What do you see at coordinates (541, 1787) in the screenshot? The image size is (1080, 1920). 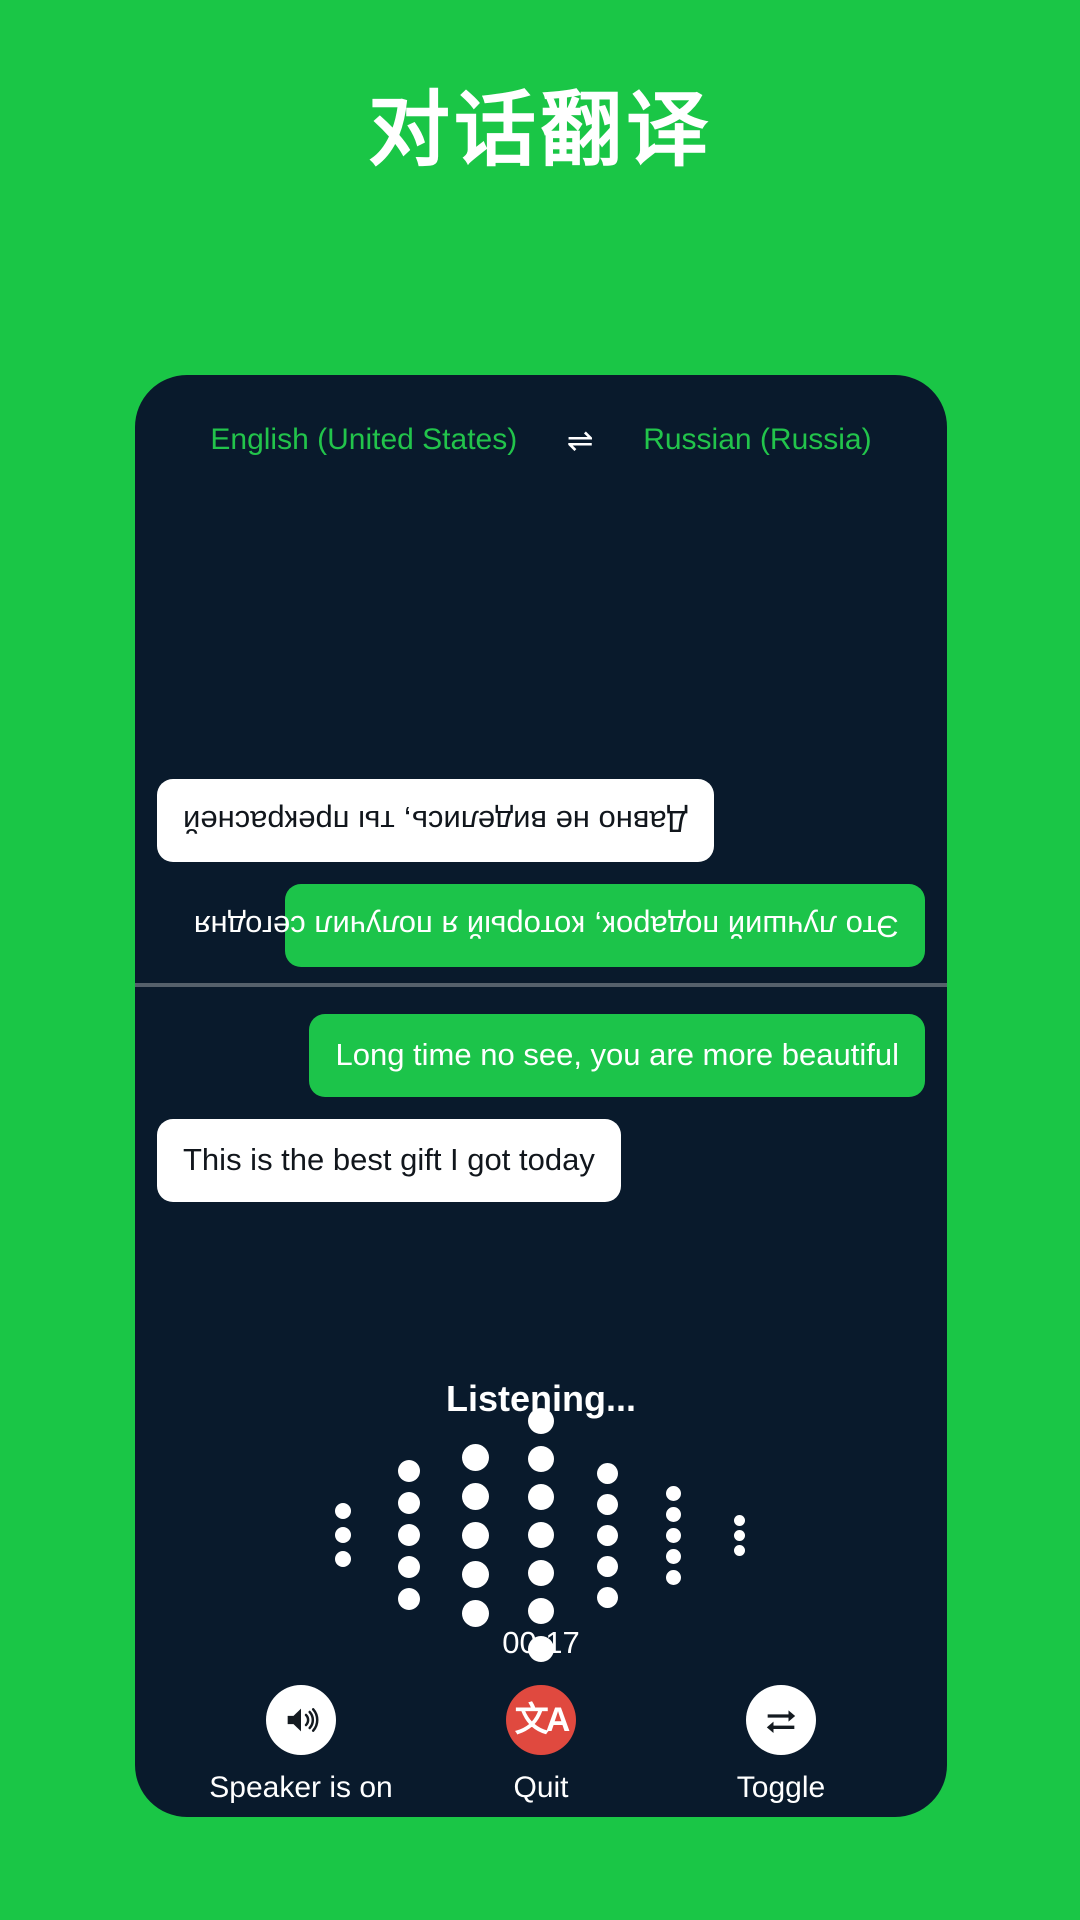 I see `quit-button-label: Quit` at bounding box center [541, 1787].